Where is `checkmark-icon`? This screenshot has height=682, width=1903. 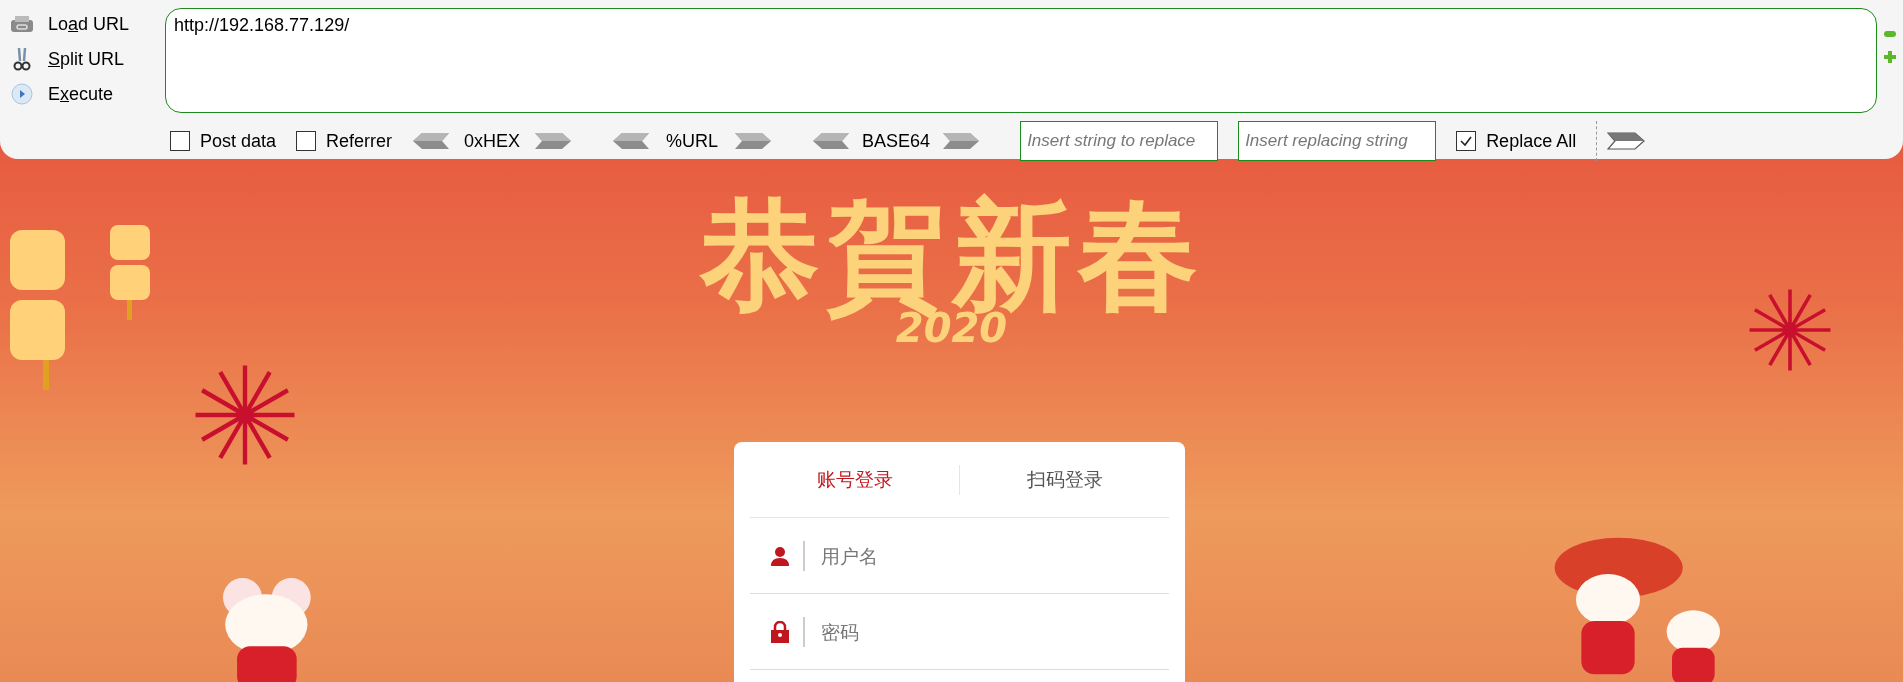
checkmark-icon is located at coordinates (1466, 141).